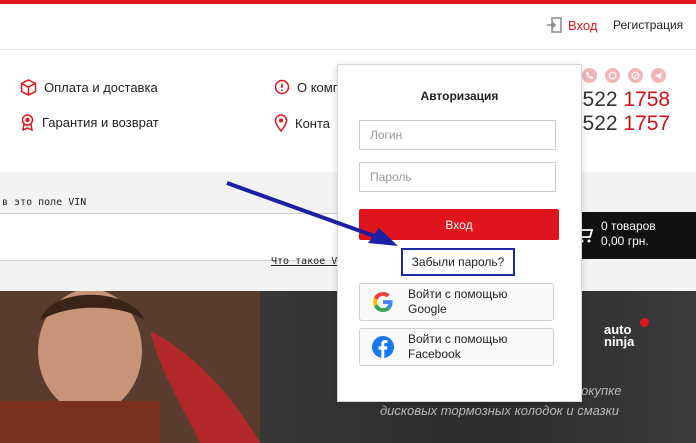 This screenshot has height=443, width=696. Describe the element at coordinates (589, 75) in the screenshot. I see `phone-icon` at that location.